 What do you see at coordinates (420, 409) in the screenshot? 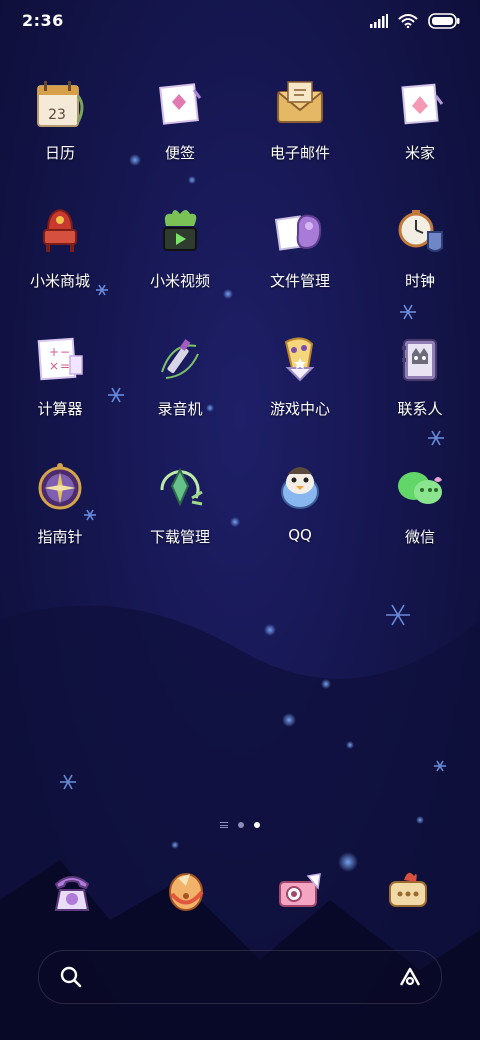
I see `app-label: 联系人` at bounding box center [420, 409].